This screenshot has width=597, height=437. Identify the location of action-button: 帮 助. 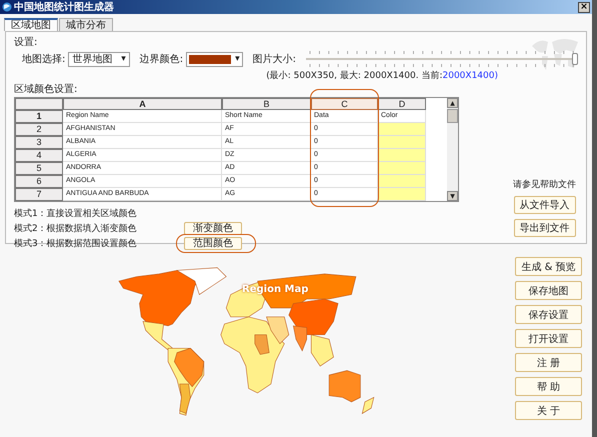
(548, 386).